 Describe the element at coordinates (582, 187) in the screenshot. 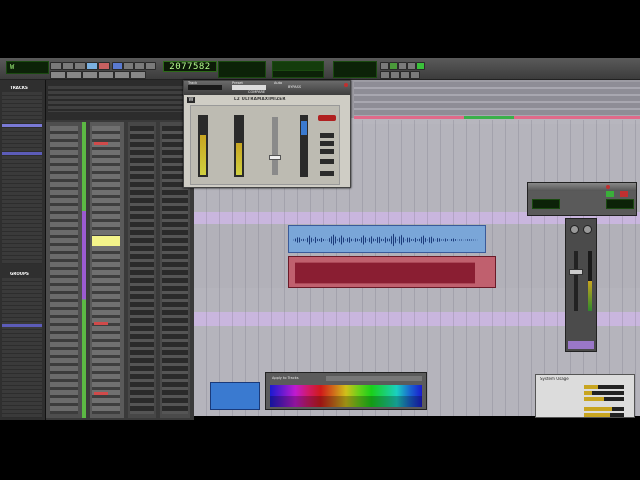

I see `output-window-titlebar` at that location.